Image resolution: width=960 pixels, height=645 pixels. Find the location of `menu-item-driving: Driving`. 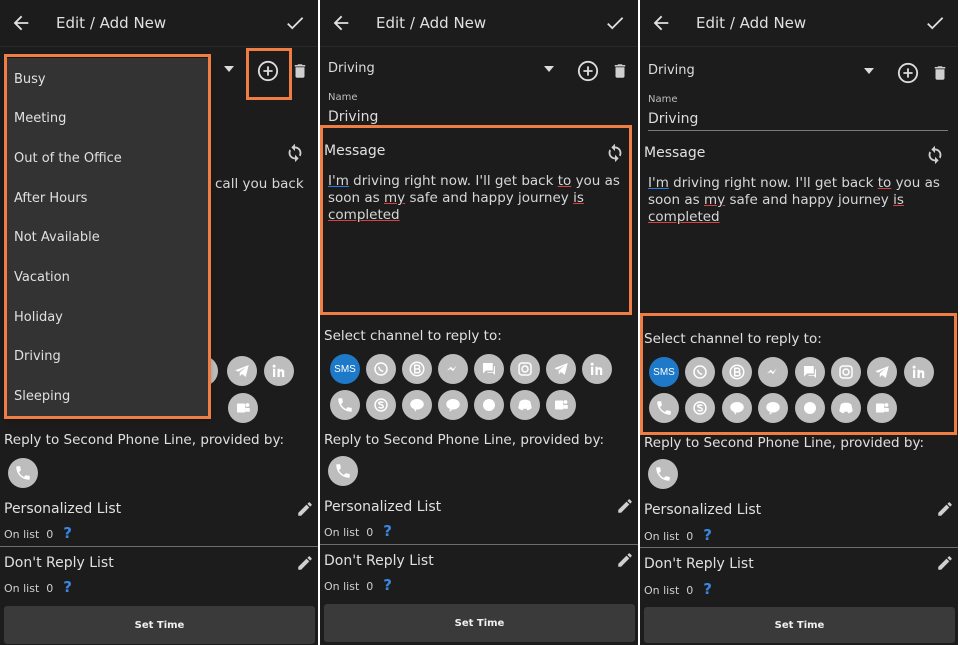

menu-item-driving: Driving is located at coordinates (37, 356).